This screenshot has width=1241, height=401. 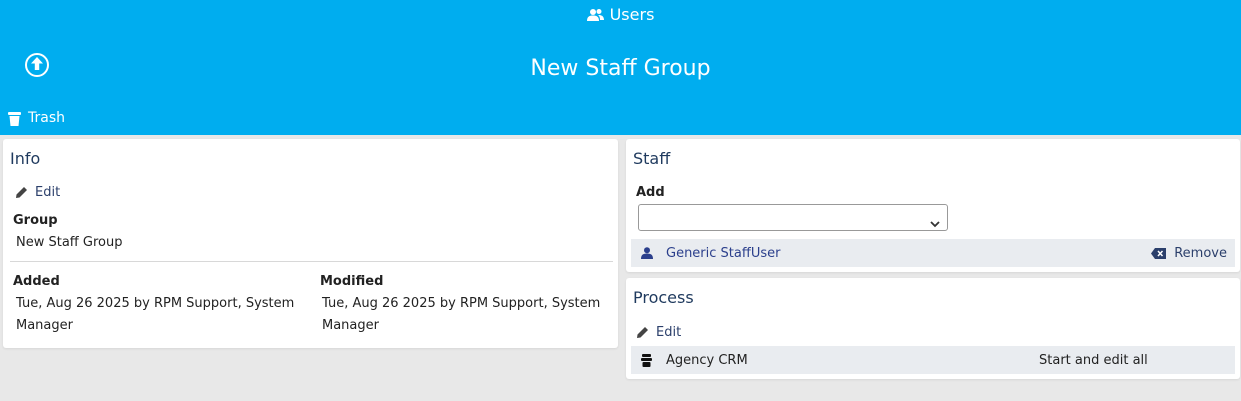 I want to click on add-staff-select, so click(x=793, y=217).